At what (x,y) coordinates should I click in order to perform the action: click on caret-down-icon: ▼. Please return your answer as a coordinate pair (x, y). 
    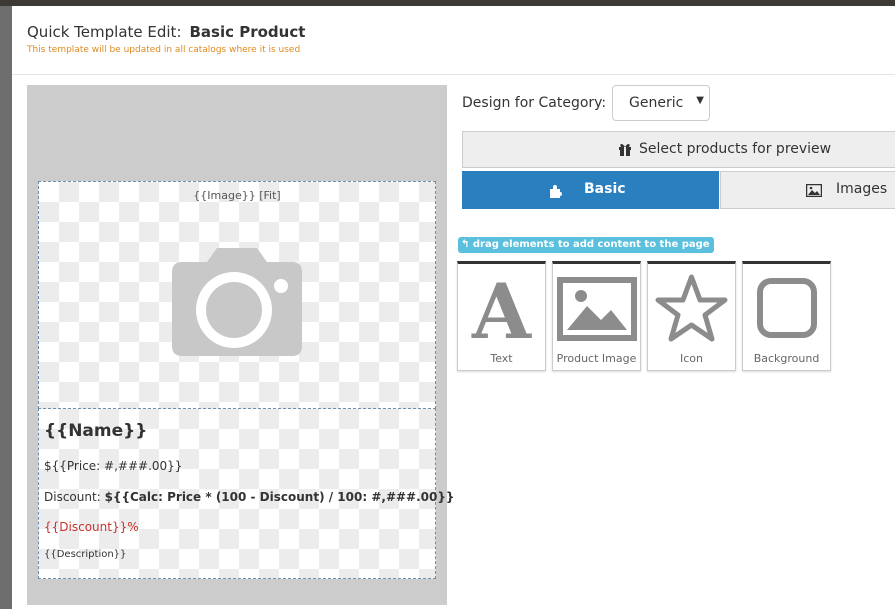
    Looking at the image, I should click on (700, 100).